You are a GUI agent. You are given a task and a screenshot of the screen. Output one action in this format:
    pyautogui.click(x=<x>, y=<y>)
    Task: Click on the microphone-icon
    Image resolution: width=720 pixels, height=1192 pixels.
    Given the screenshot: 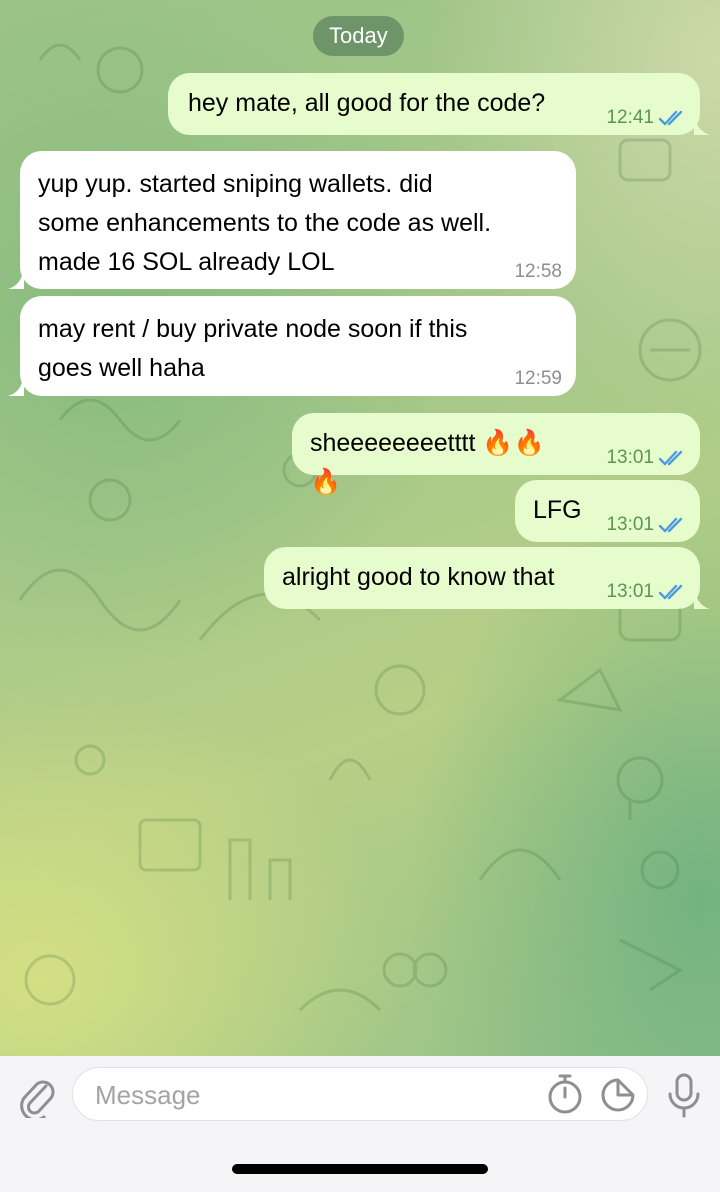 What is the action you would take?
    pyautogui.click(x=684, y=1095)
    